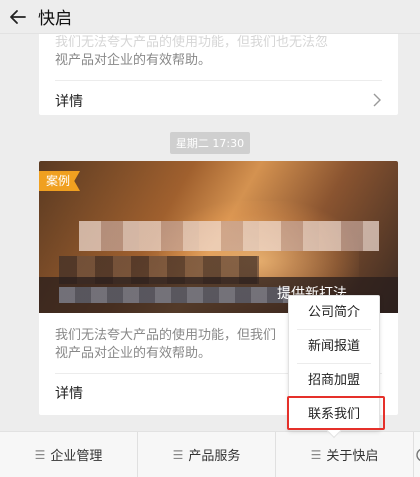 This screenshot has width=420, height=477. What do you see at coordinates (133, 60) in the screenshot?
I see `desc-line: 视产品对企业的有效帮助。` at bounding box center [133, 60].